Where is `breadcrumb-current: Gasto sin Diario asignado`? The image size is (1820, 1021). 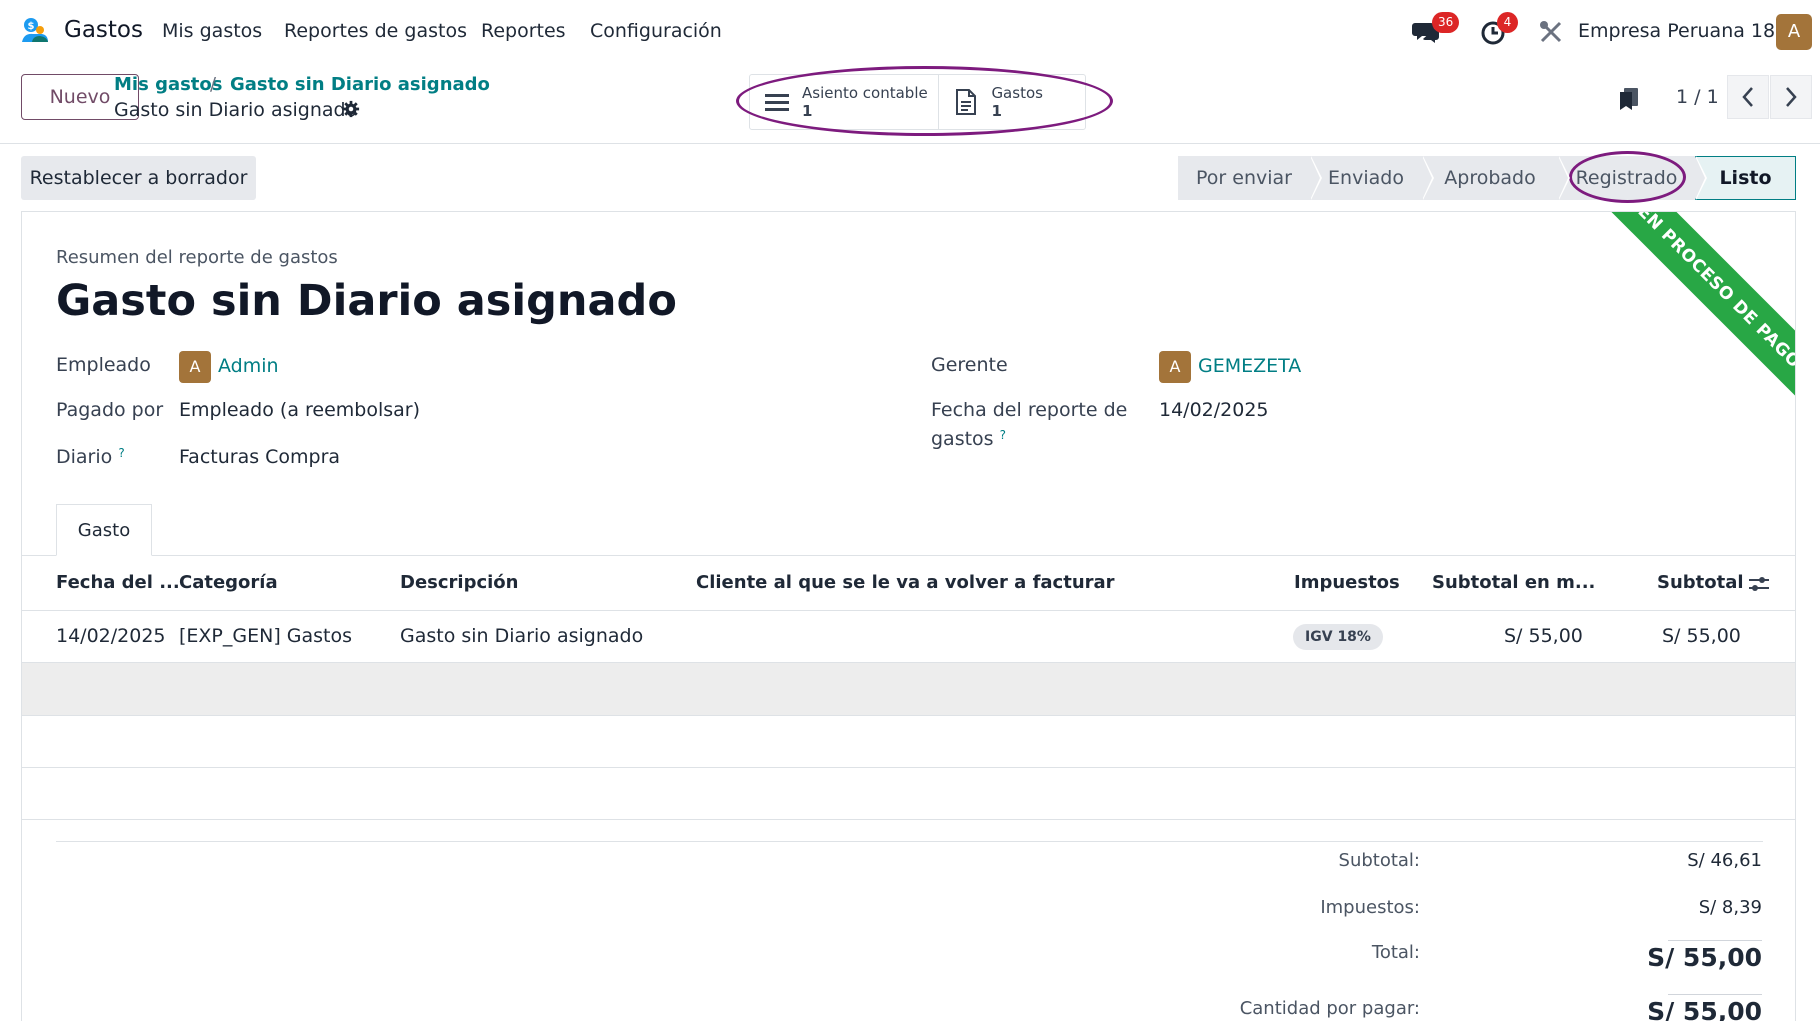 breadcrumb-current: Gasto sin Diario asignado is located at coordinates (236, 110).